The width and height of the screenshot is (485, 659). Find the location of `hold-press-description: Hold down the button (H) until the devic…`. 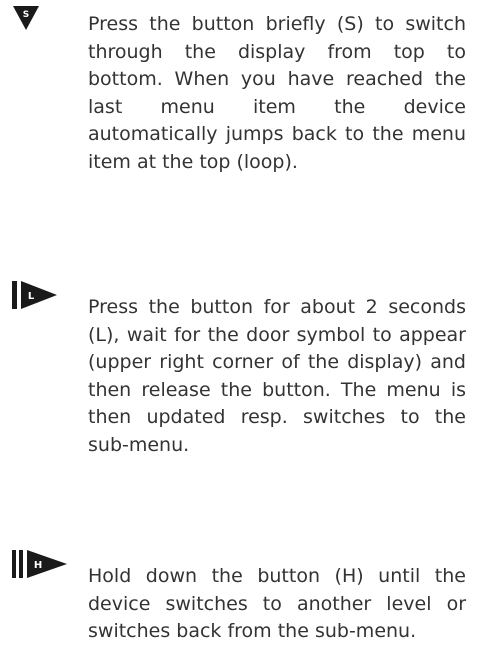

hold-press-description: Hold down the button (H) until the devic… is located at coordinates (277, 603).